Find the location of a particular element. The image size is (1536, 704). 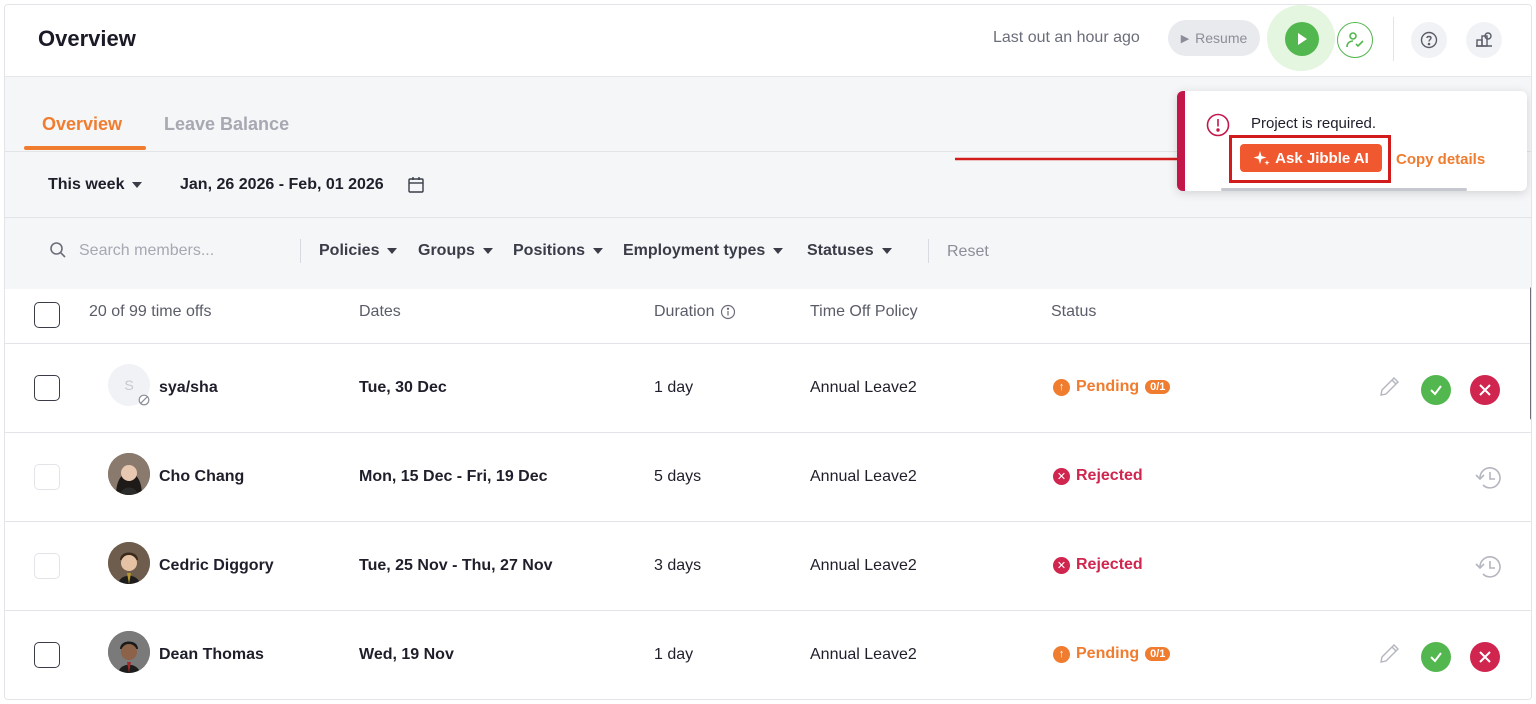

person-check-icon is located at coordinates (1355, 40).